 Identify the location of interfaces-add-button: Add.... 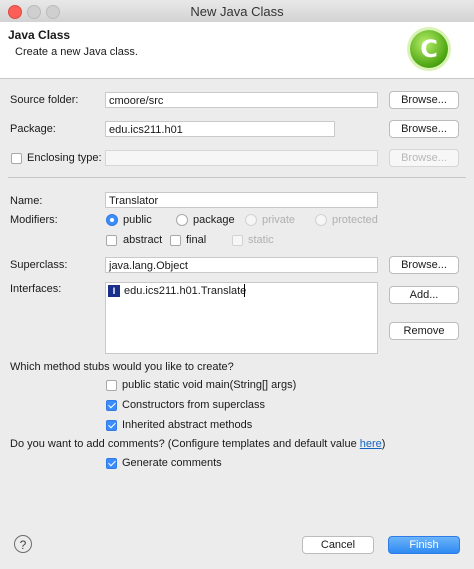
(424, 295).